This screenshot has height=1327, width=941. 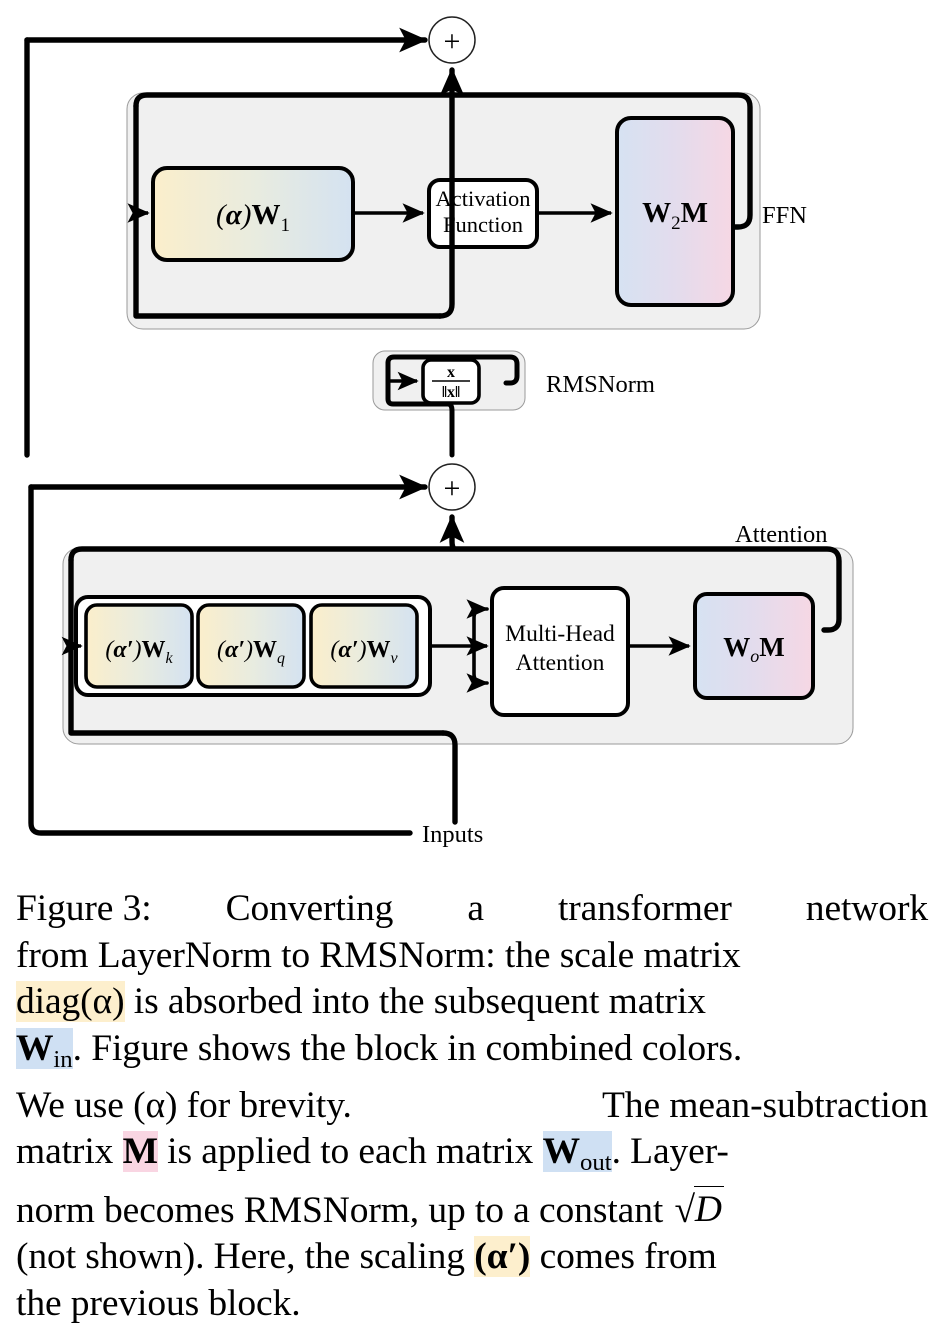 I want to click on caption-line-1: Figure 3: Converting a transformer network, so click(x=472, y=909).